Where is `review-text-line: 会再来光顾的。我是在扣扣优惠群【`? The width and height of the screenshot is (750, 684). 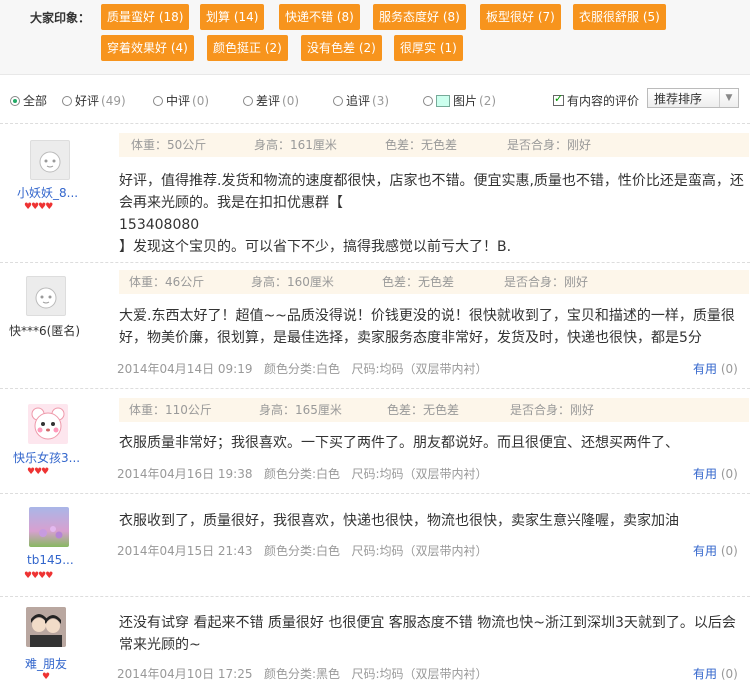
review-text-line: 会再来光顾的。我是在扣扣优惠群【 is located at coordinates (231, 203).